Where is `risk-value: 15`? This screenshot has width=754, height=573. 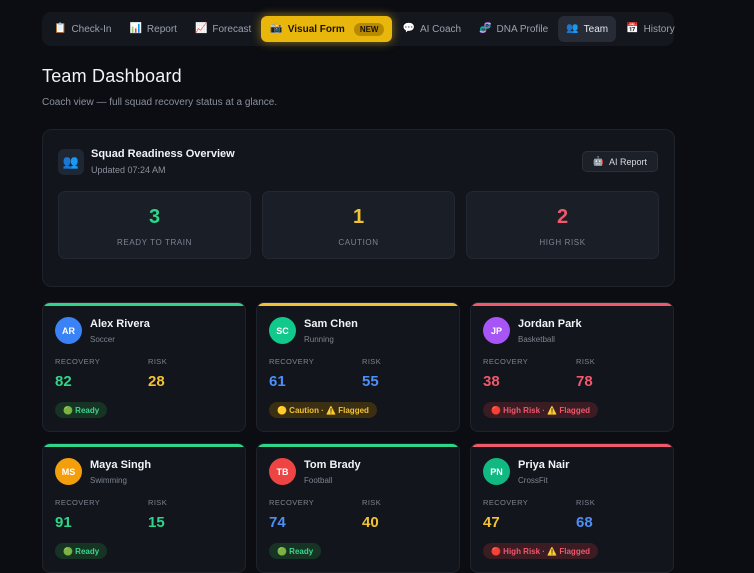
risk-value: 15 is located at coordinates (156, 522).